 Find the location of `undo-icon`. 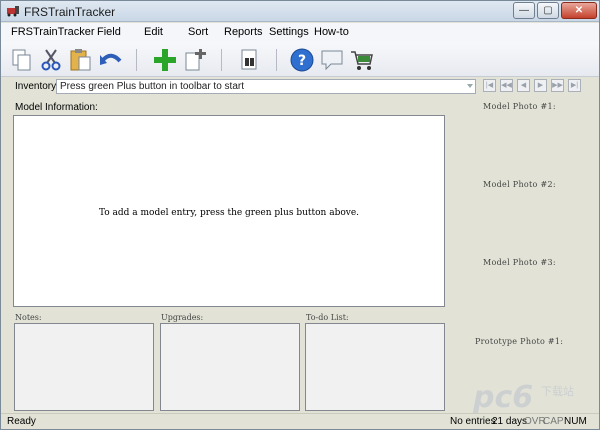

undo-icon is located at coordinates (111, 60).